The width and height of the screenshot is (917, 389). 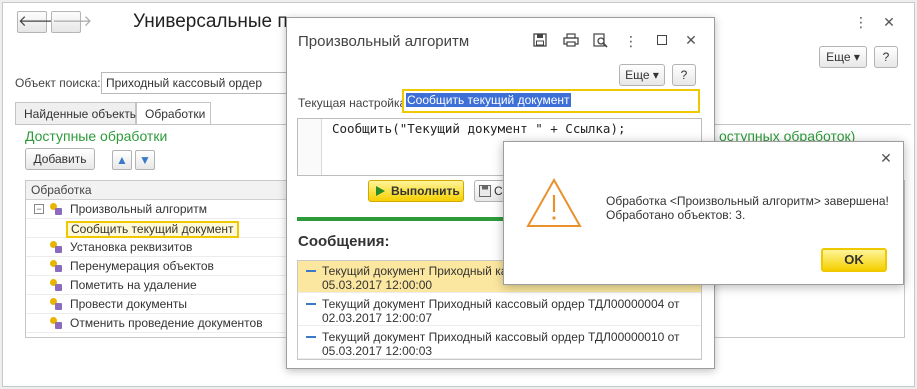 I want to click on tree-row: − Произвольный алгоритм, so click(x=161, y=209).